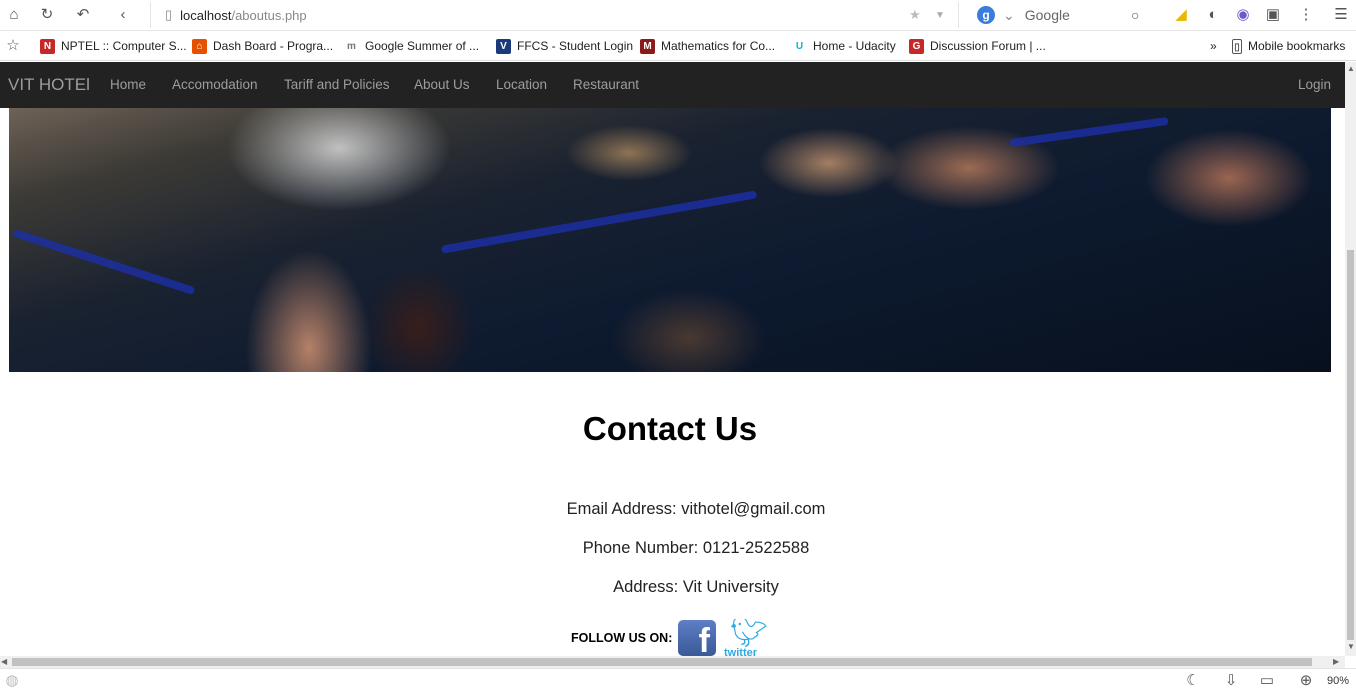  What do you see at coordinates (606, 84) in the screenshot?
I see `nav-restaurant: Restaurant` at bounding box center [606, 84].